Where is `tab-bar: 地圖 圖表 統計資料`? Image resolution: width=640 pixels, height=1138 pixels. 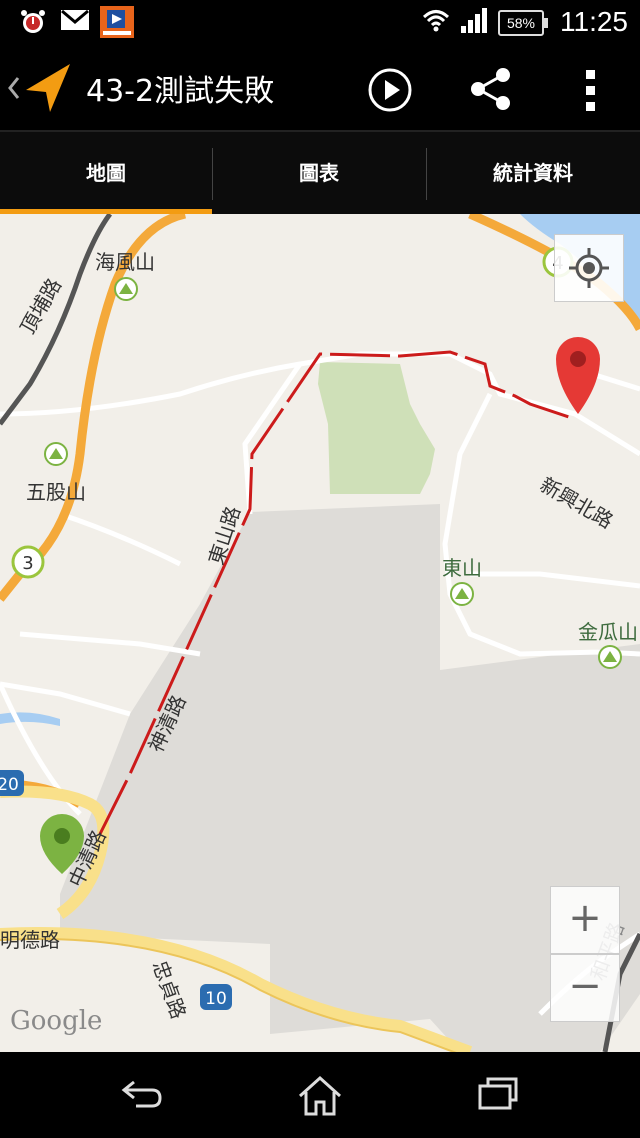 tab-bar: 地圖 圖表 統計資料 is located at coordinates (320, 173).